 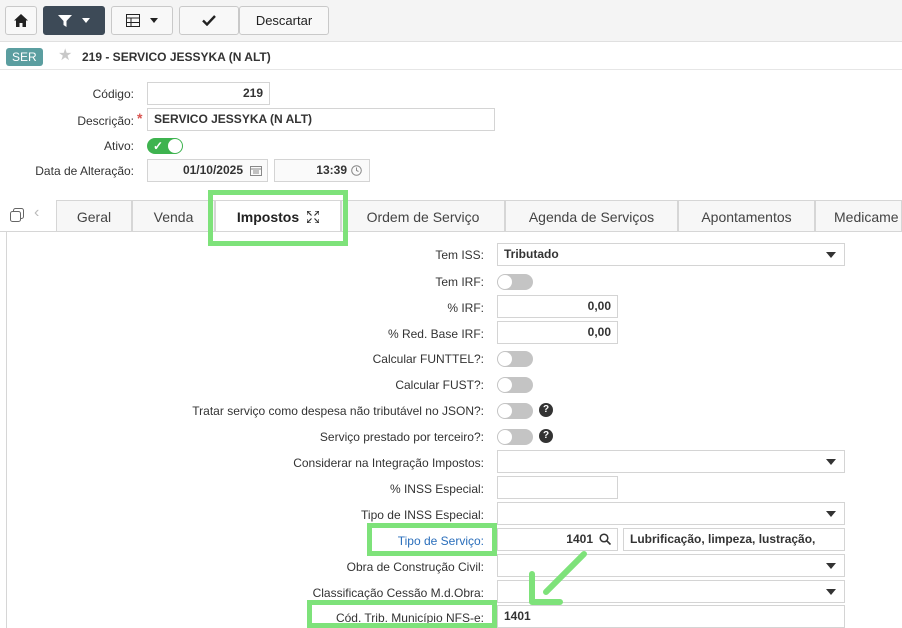 What do you see at coordinates (409, 618) in the screenshot?
I see `cod-trib-municipio-label: Cód. Trib. Município NFS-e:` at bounding box center [409, 618].